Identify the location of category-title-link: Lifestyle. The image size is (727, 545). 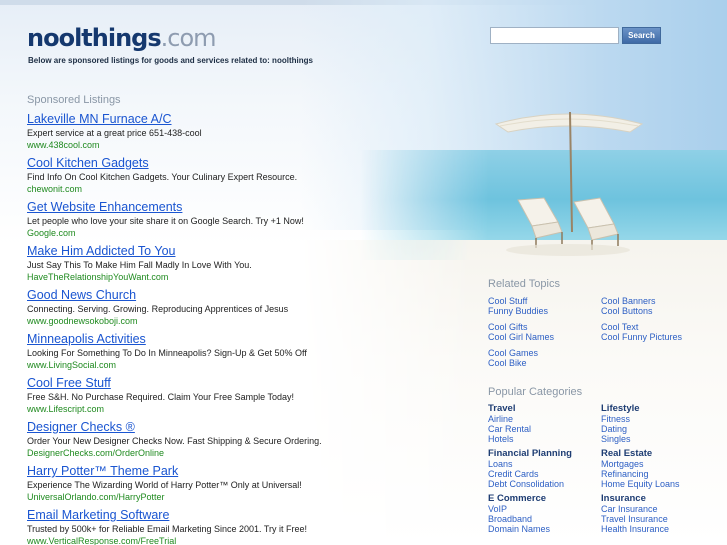
(657, 408).